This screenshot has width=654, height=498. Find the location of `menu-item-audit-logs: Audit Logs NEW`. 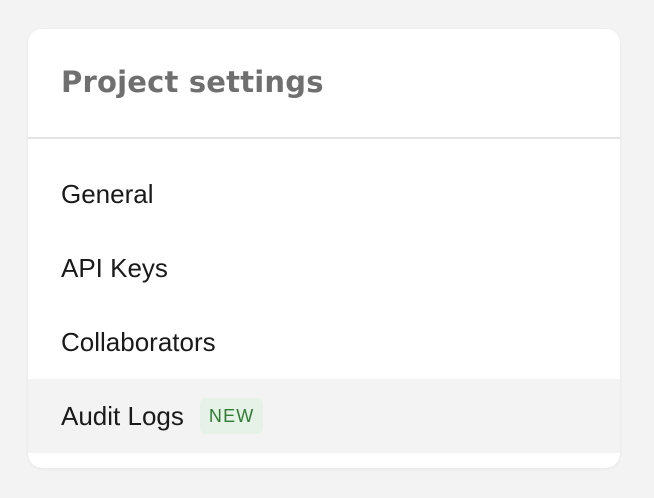

menu-item-audit-logs: Audit Logs NEW is located at coordinates (324, 416).